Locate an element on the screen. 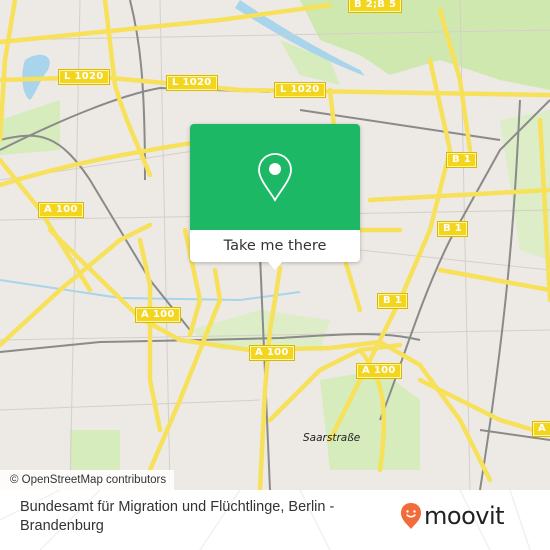  popup-header is located at coordinates (275, 177).